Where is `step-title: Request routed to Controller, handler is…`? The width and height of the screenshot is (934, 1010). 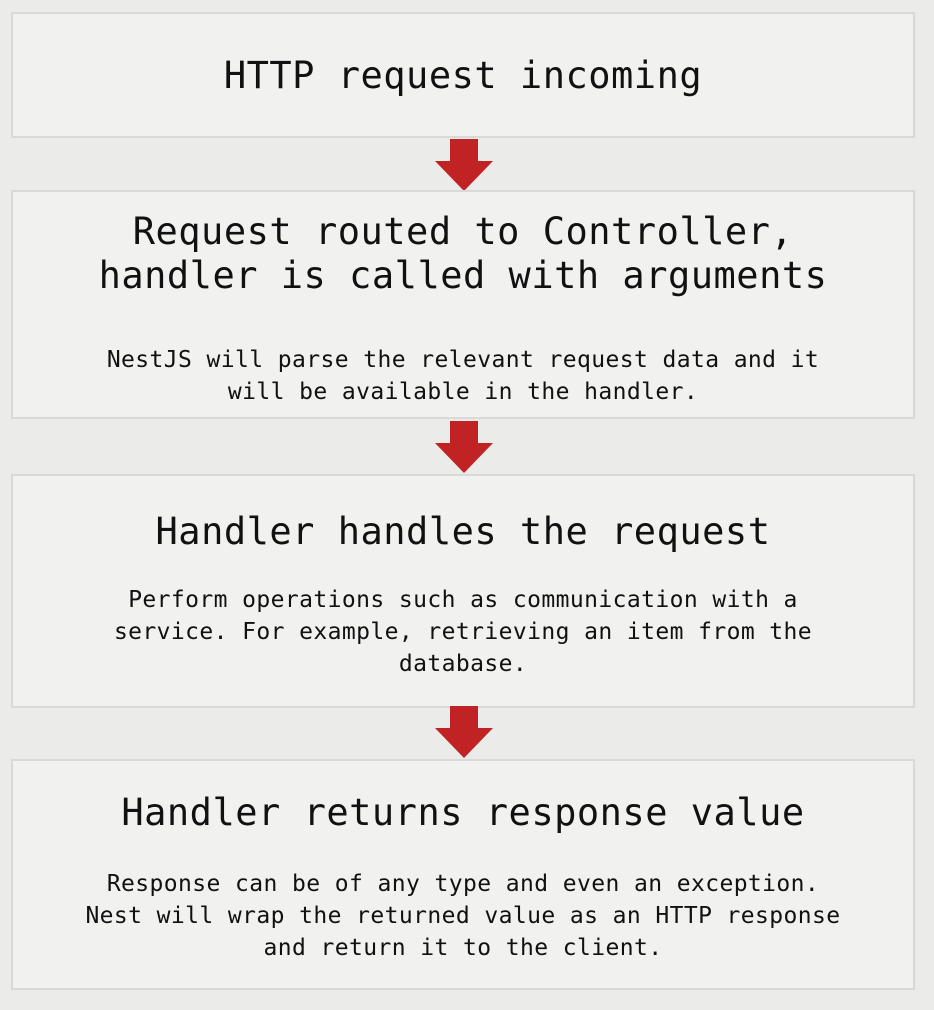 step-title: Request routed to Controller, handler is… is located at coordinates (463, 253).